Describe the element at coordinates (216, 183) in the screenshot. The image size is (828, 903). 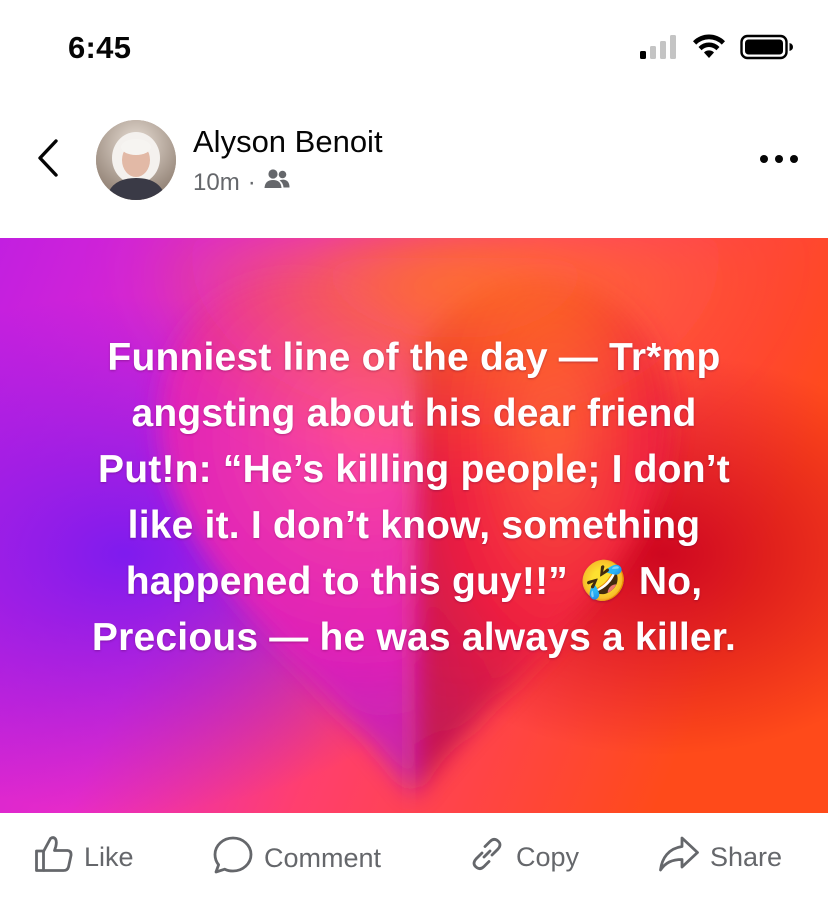
I see `post-time: 10m` at that location.